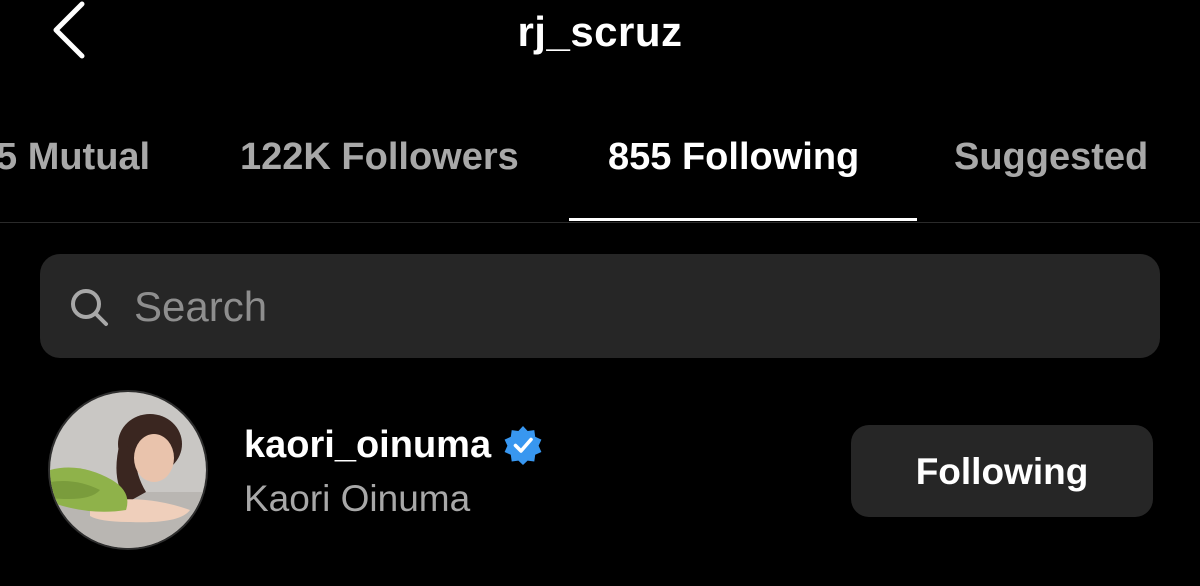 The image size is (1200, 586). What do you see at coordinates (368, 444) in the screenshot?
I see `username: kaori_oinuma` at bounding box center [368, 444].